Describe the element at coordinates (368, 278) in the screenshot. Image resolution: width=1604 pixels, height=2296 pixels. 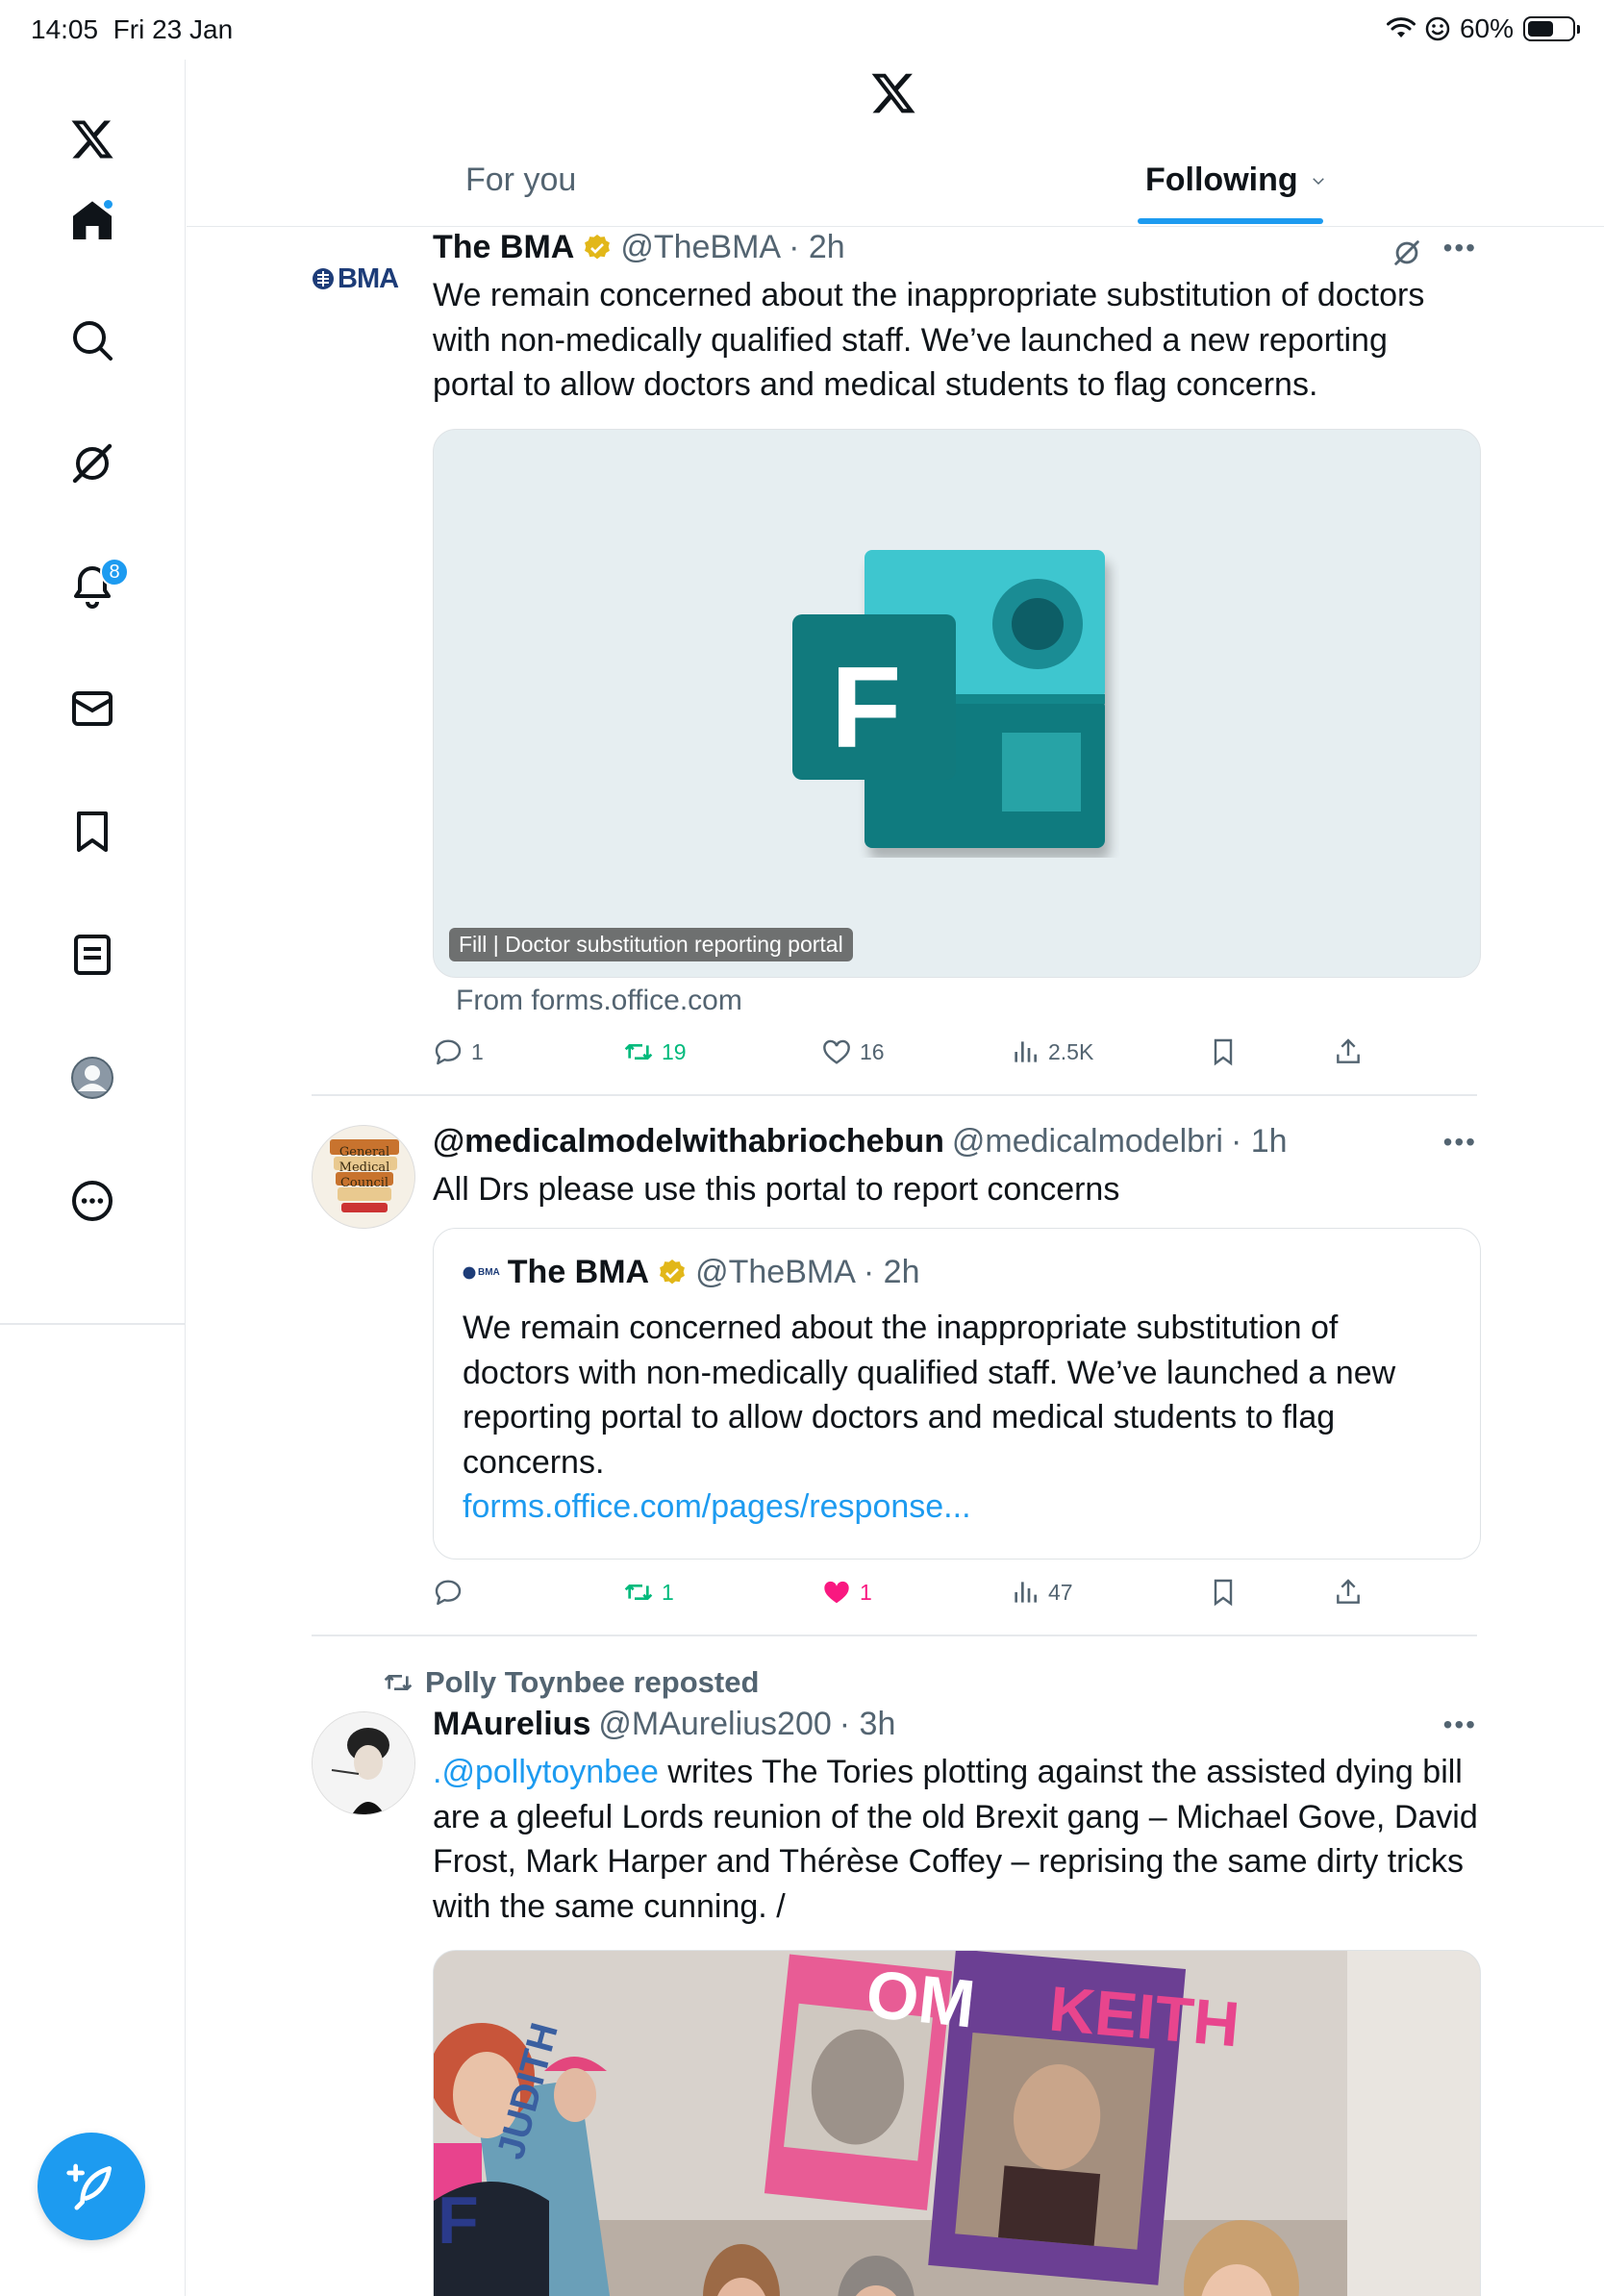
I see `avatar-text: BMA` at that location.